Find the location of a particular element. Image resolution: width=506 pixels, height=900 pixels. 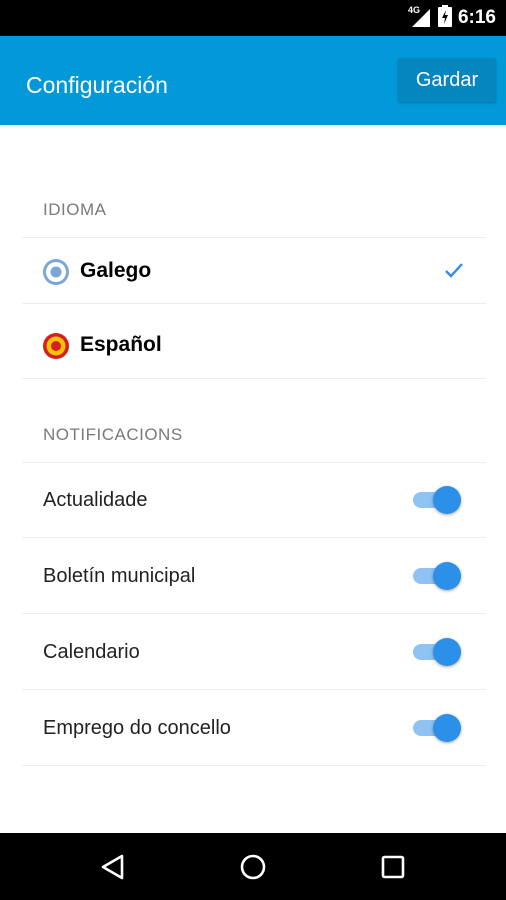

battery-icon is located at coordinates (444, 18).